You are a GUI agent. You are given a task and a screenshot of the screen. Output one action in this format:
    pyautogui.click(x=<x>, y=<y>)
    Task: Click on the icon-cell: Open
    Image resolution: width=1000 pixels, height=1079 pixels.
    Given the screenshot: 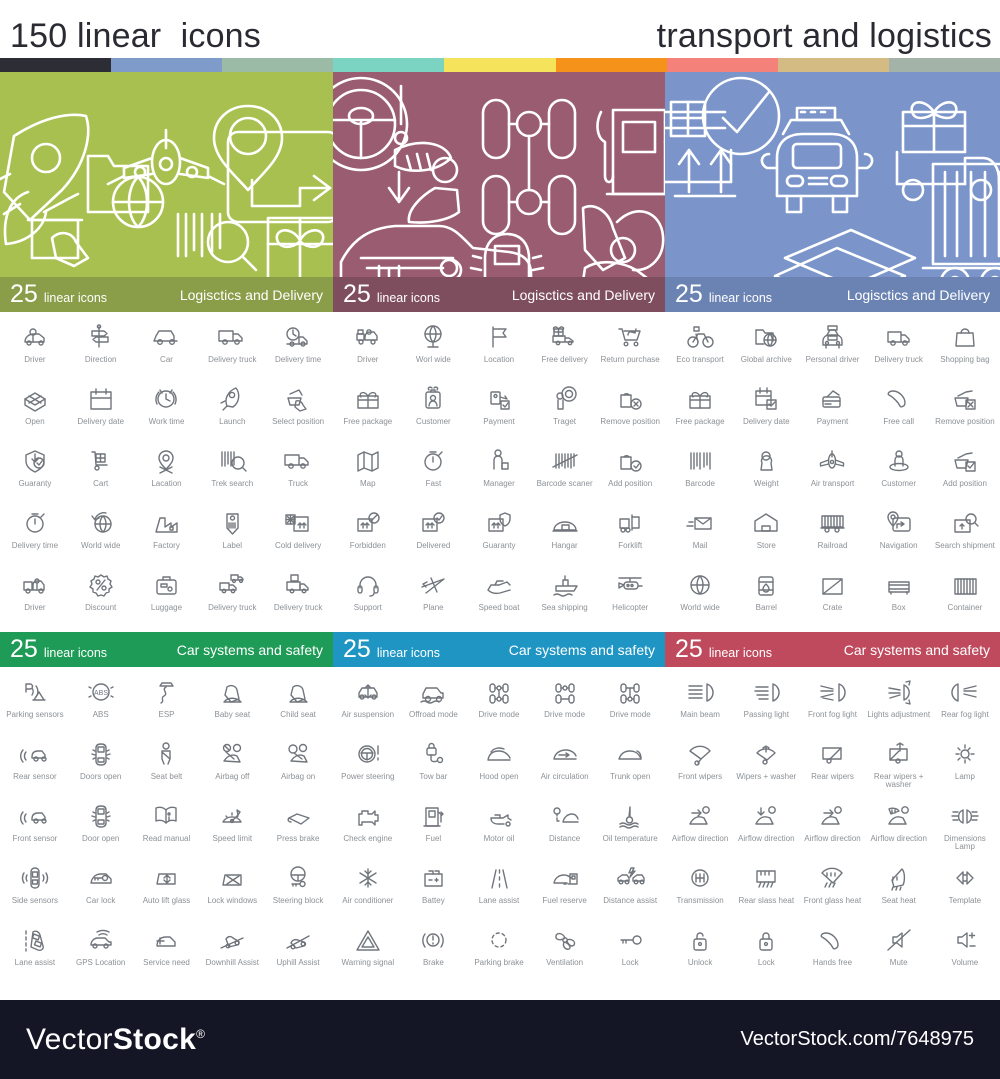 What is the action you would take?
    pyautogui.click(x=35, y=411)
    